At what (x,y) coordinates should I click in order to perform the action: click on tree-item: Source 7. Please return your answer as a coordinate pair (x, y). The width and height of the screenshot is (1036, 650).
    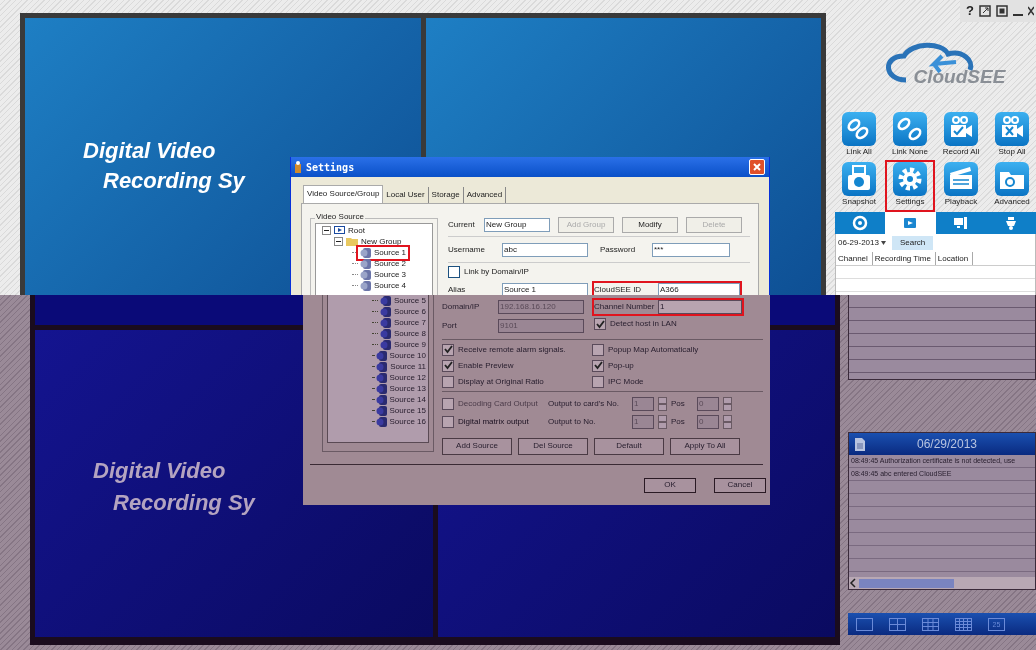
    Looking at the image, I should click on (402, 322).